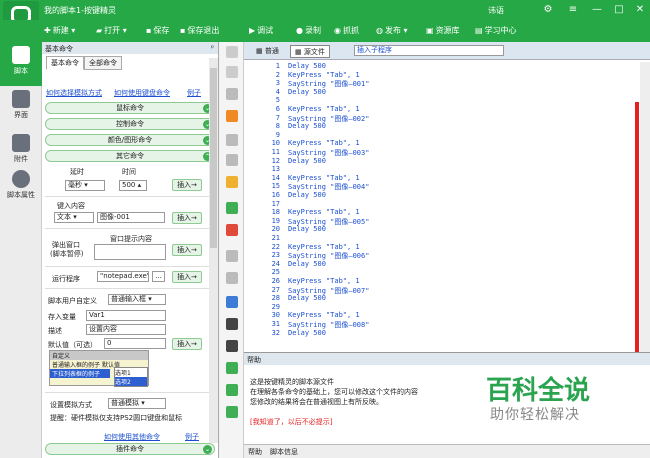  Describe the element at coordinates (21, 64) in the screenshot. I see `nav-item-script: 脚本` at that location.